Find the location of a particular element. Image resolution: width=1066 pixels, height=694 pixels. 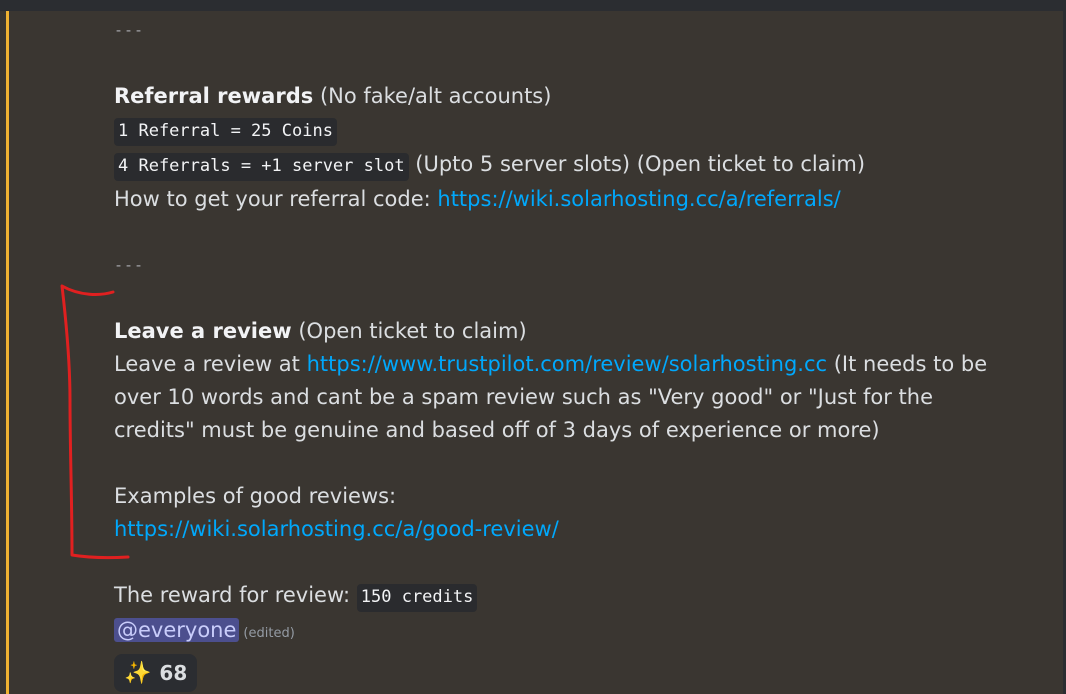

reward-code: 150 credits is located at coordinates (417, 598).